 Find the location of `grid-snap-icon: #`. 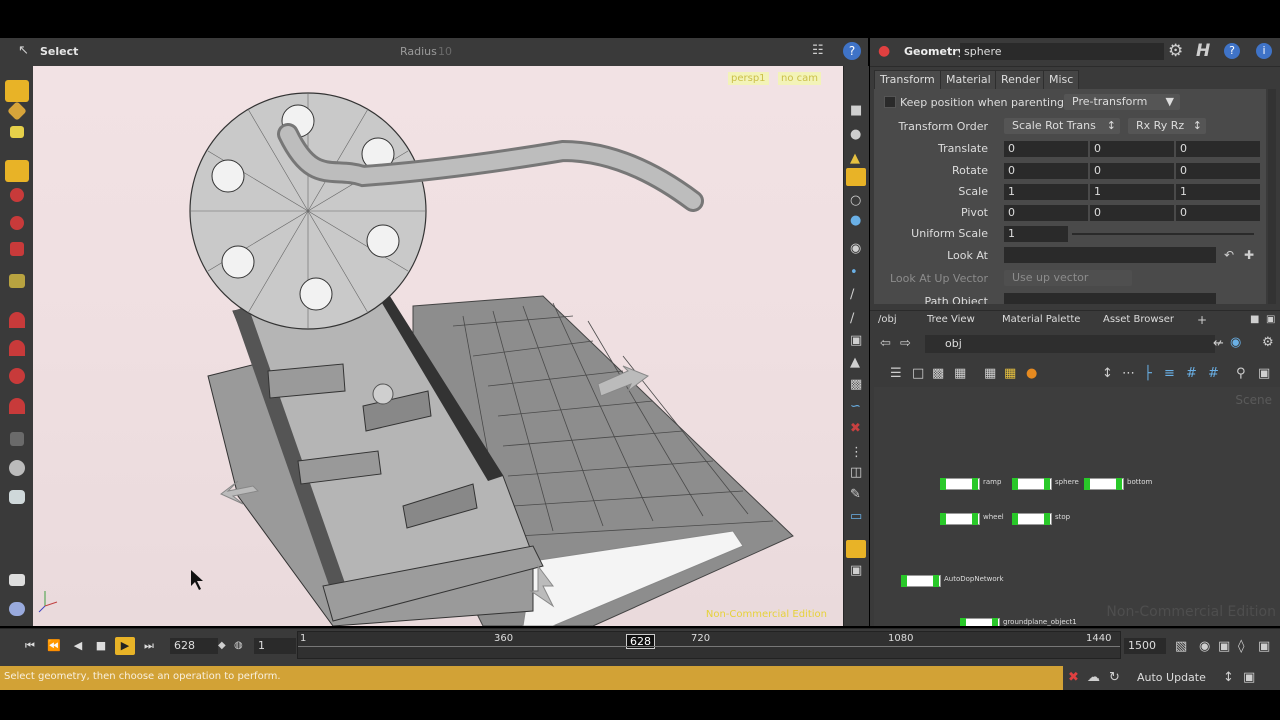

grid-snap-icon: # is located at coordinates (1213, 373).